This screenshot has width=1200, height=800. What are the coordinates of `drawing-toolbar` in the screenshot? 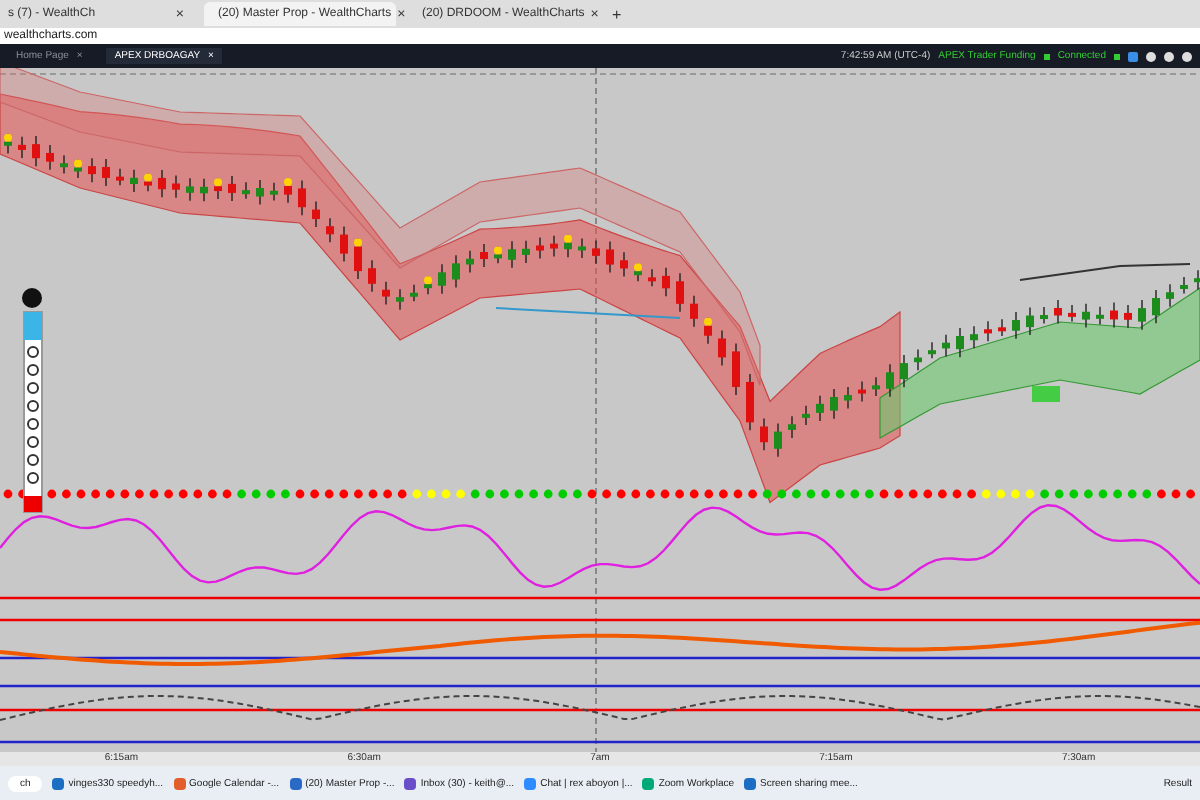 It's located at (32, 400).